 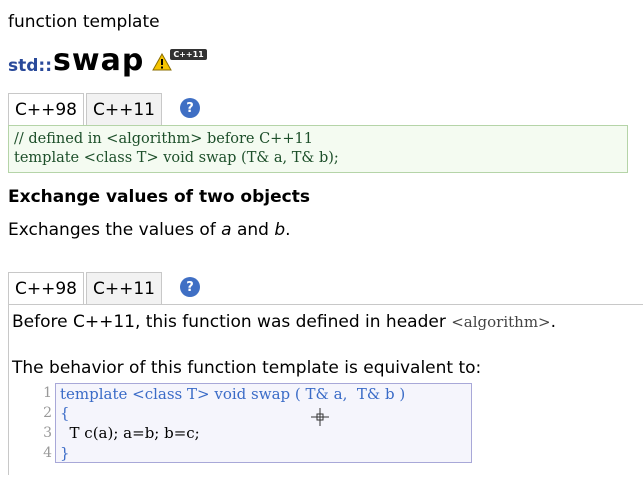 I want to click on namespace-label: std::, so click(x=30, y=66).